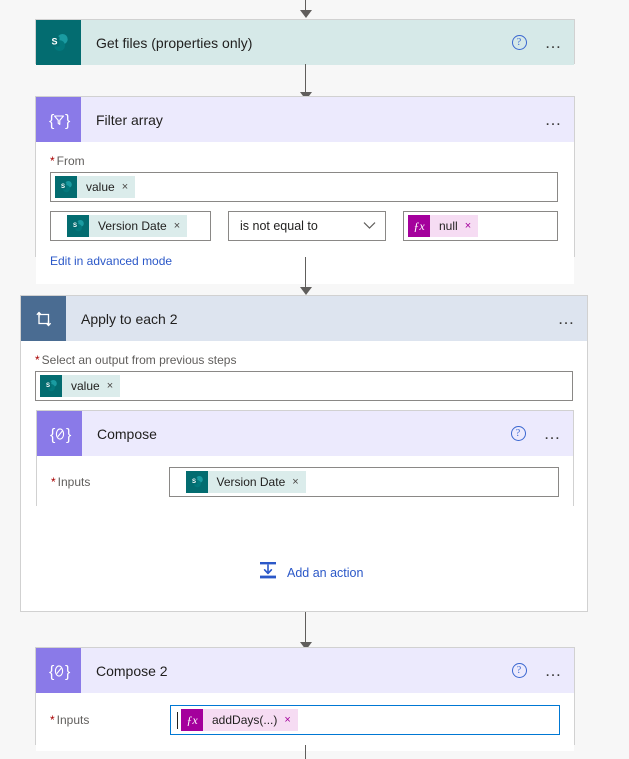  I want to click on condition-left-input: S Version Date ×, so click(130, 226).